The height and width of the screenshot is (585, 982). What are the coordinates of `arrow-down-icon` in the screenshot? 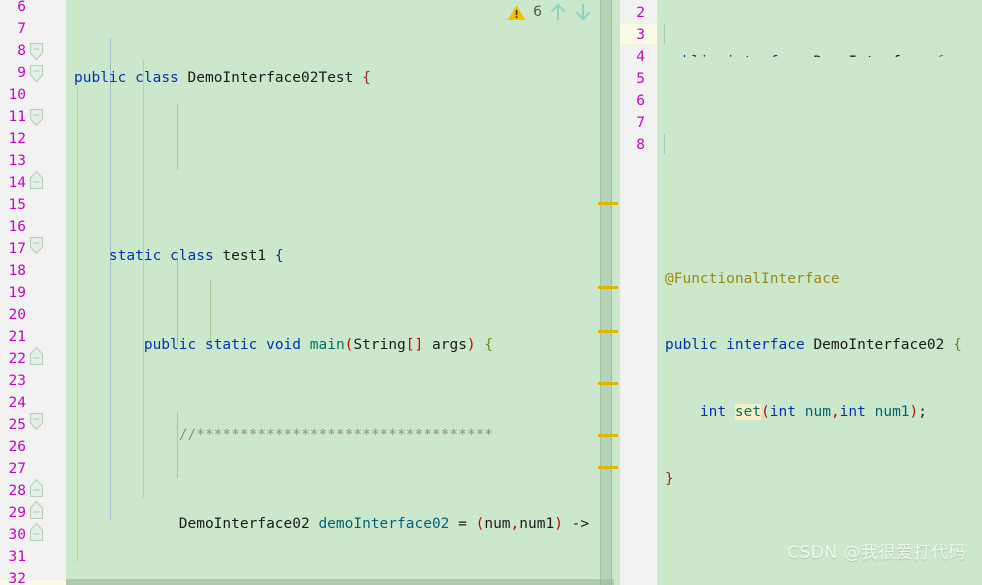 It's located at (583, 12).